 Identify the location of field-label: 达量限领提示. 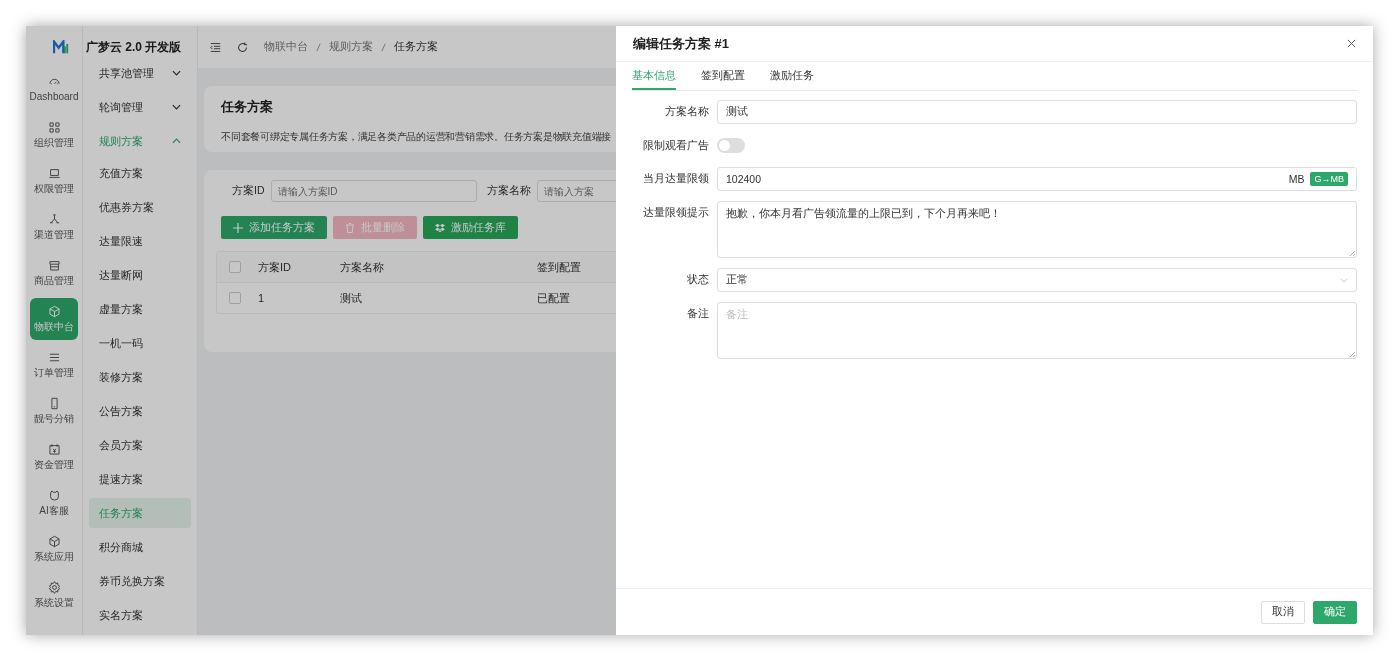
(675, 212).